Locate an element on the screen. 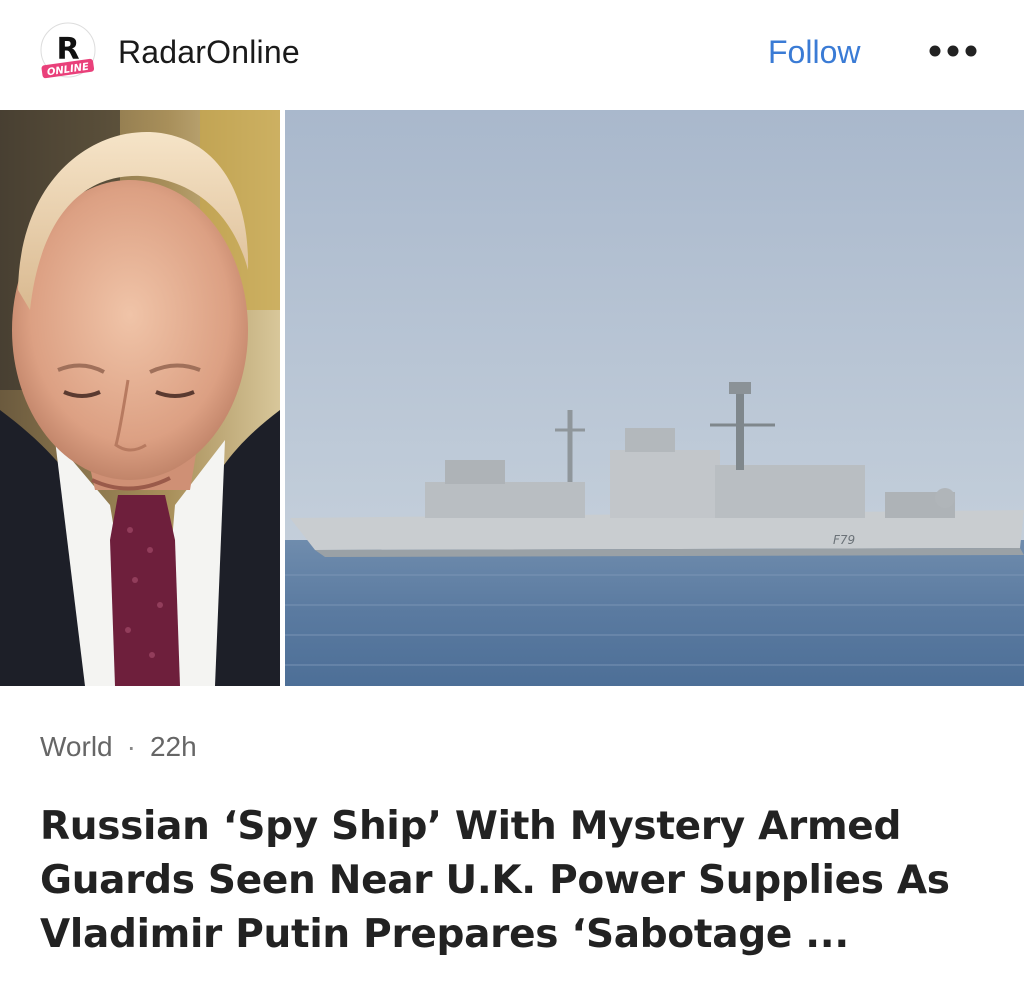  category-label: World is located at coordinates (76, 746).